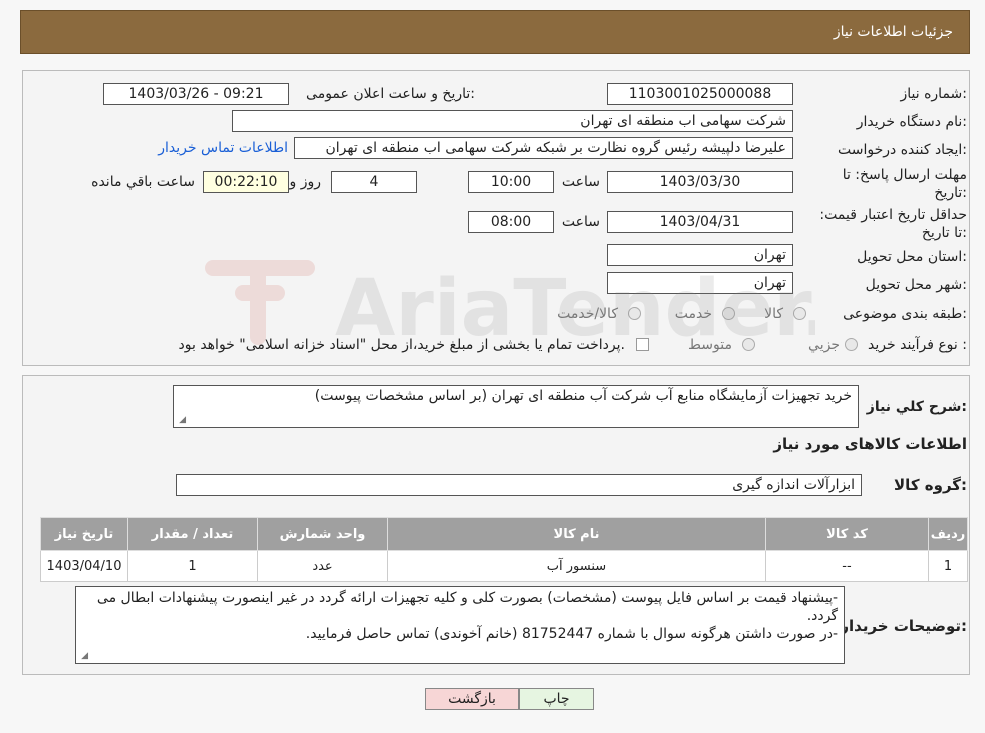 Image resolution: width=985 pixels, height=733 pixels. Describe the element at coordinates (192, 566) in the screenshot. I see `cell-qty: 1` at that location.